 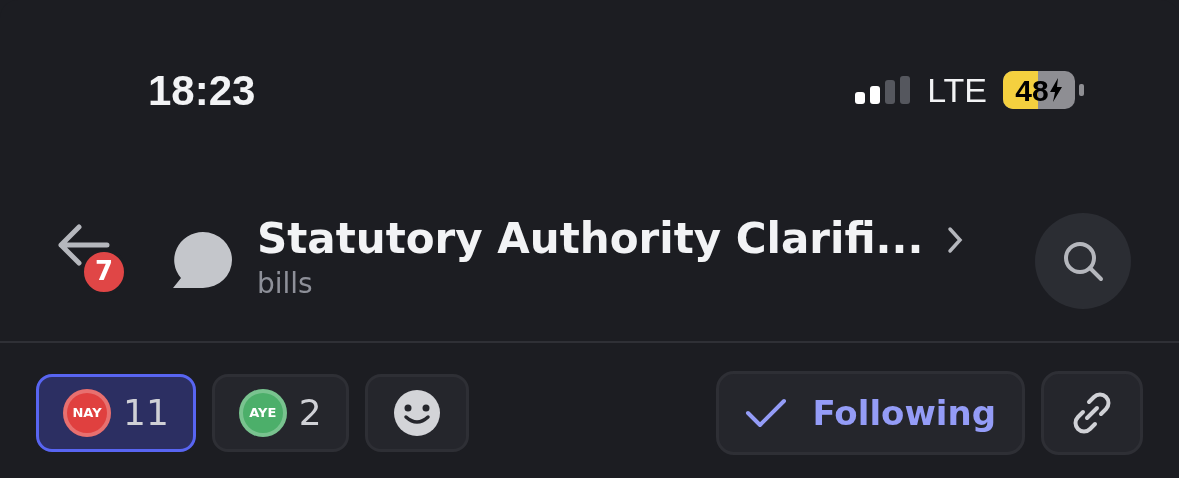 What do you see at coordinates (285, 283) in the screenshot?
I see `channel-name: bills` at bounding box center [285, 283].